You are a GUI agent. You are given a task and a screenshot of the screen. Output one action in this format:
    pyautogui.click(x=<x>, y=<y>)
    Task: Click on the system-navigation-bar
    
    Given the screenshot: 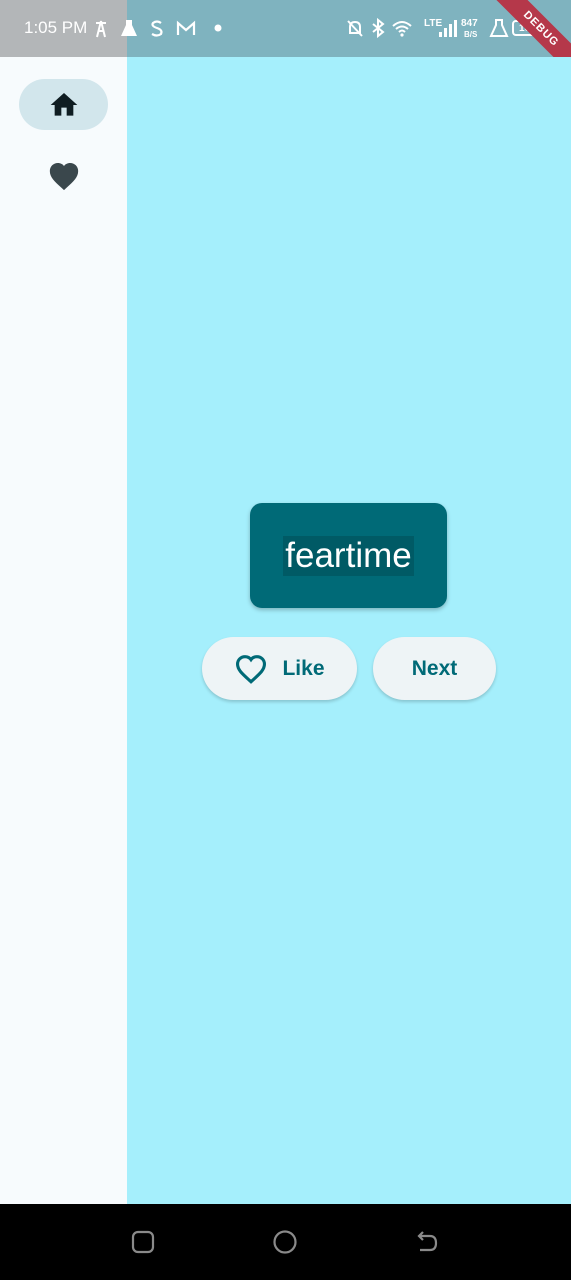 What is the action you would take?
    pyautogui.click(x=285, y=1242)
    